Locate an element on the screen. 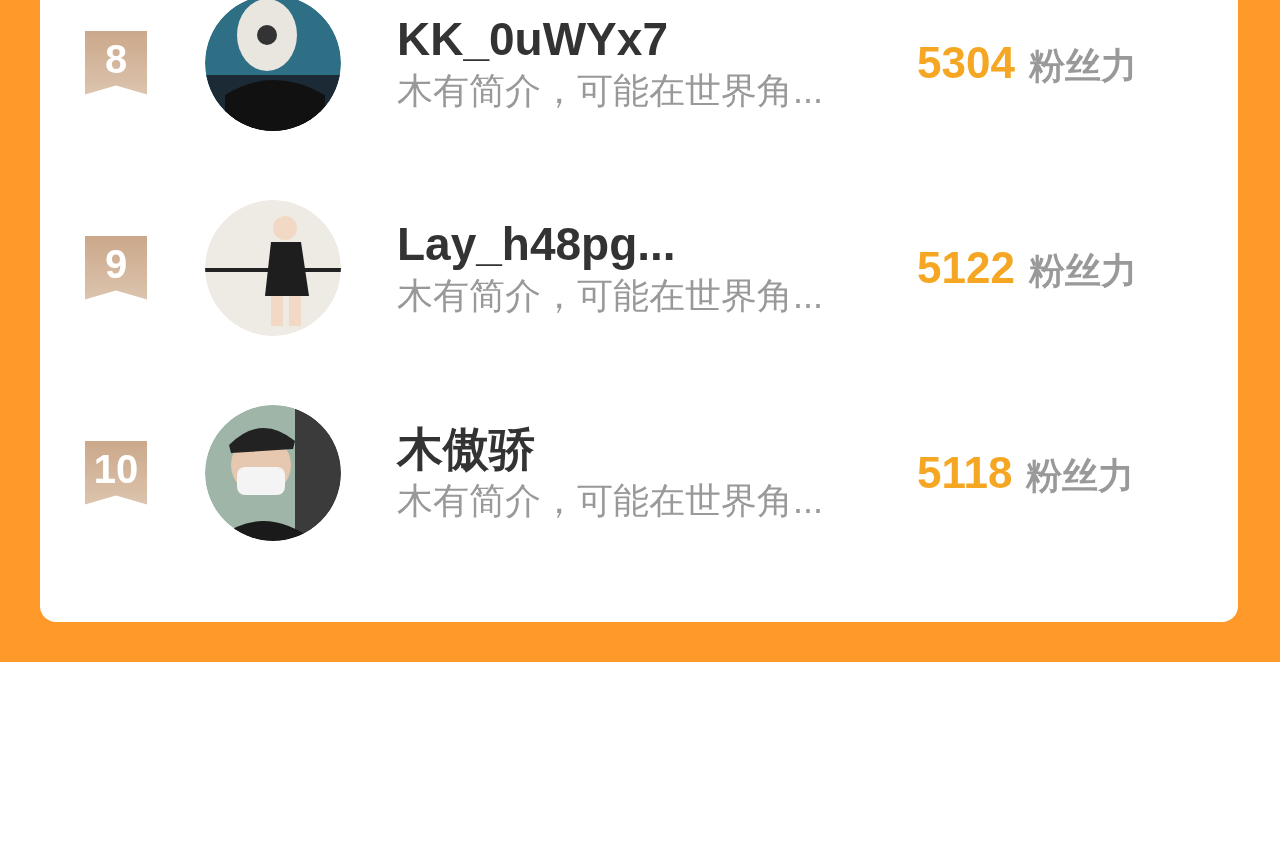 The width and height of the screenshot is (1280, 864). fan-score: 5118 is located at coordinates (965, 472).